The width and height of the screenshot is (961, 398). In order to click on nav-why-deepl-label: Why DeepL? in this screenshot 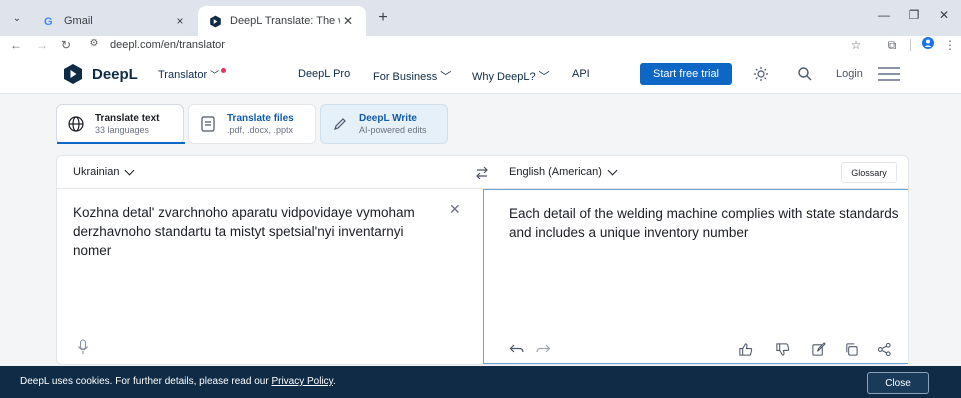, I will do `click(504, 77)`.